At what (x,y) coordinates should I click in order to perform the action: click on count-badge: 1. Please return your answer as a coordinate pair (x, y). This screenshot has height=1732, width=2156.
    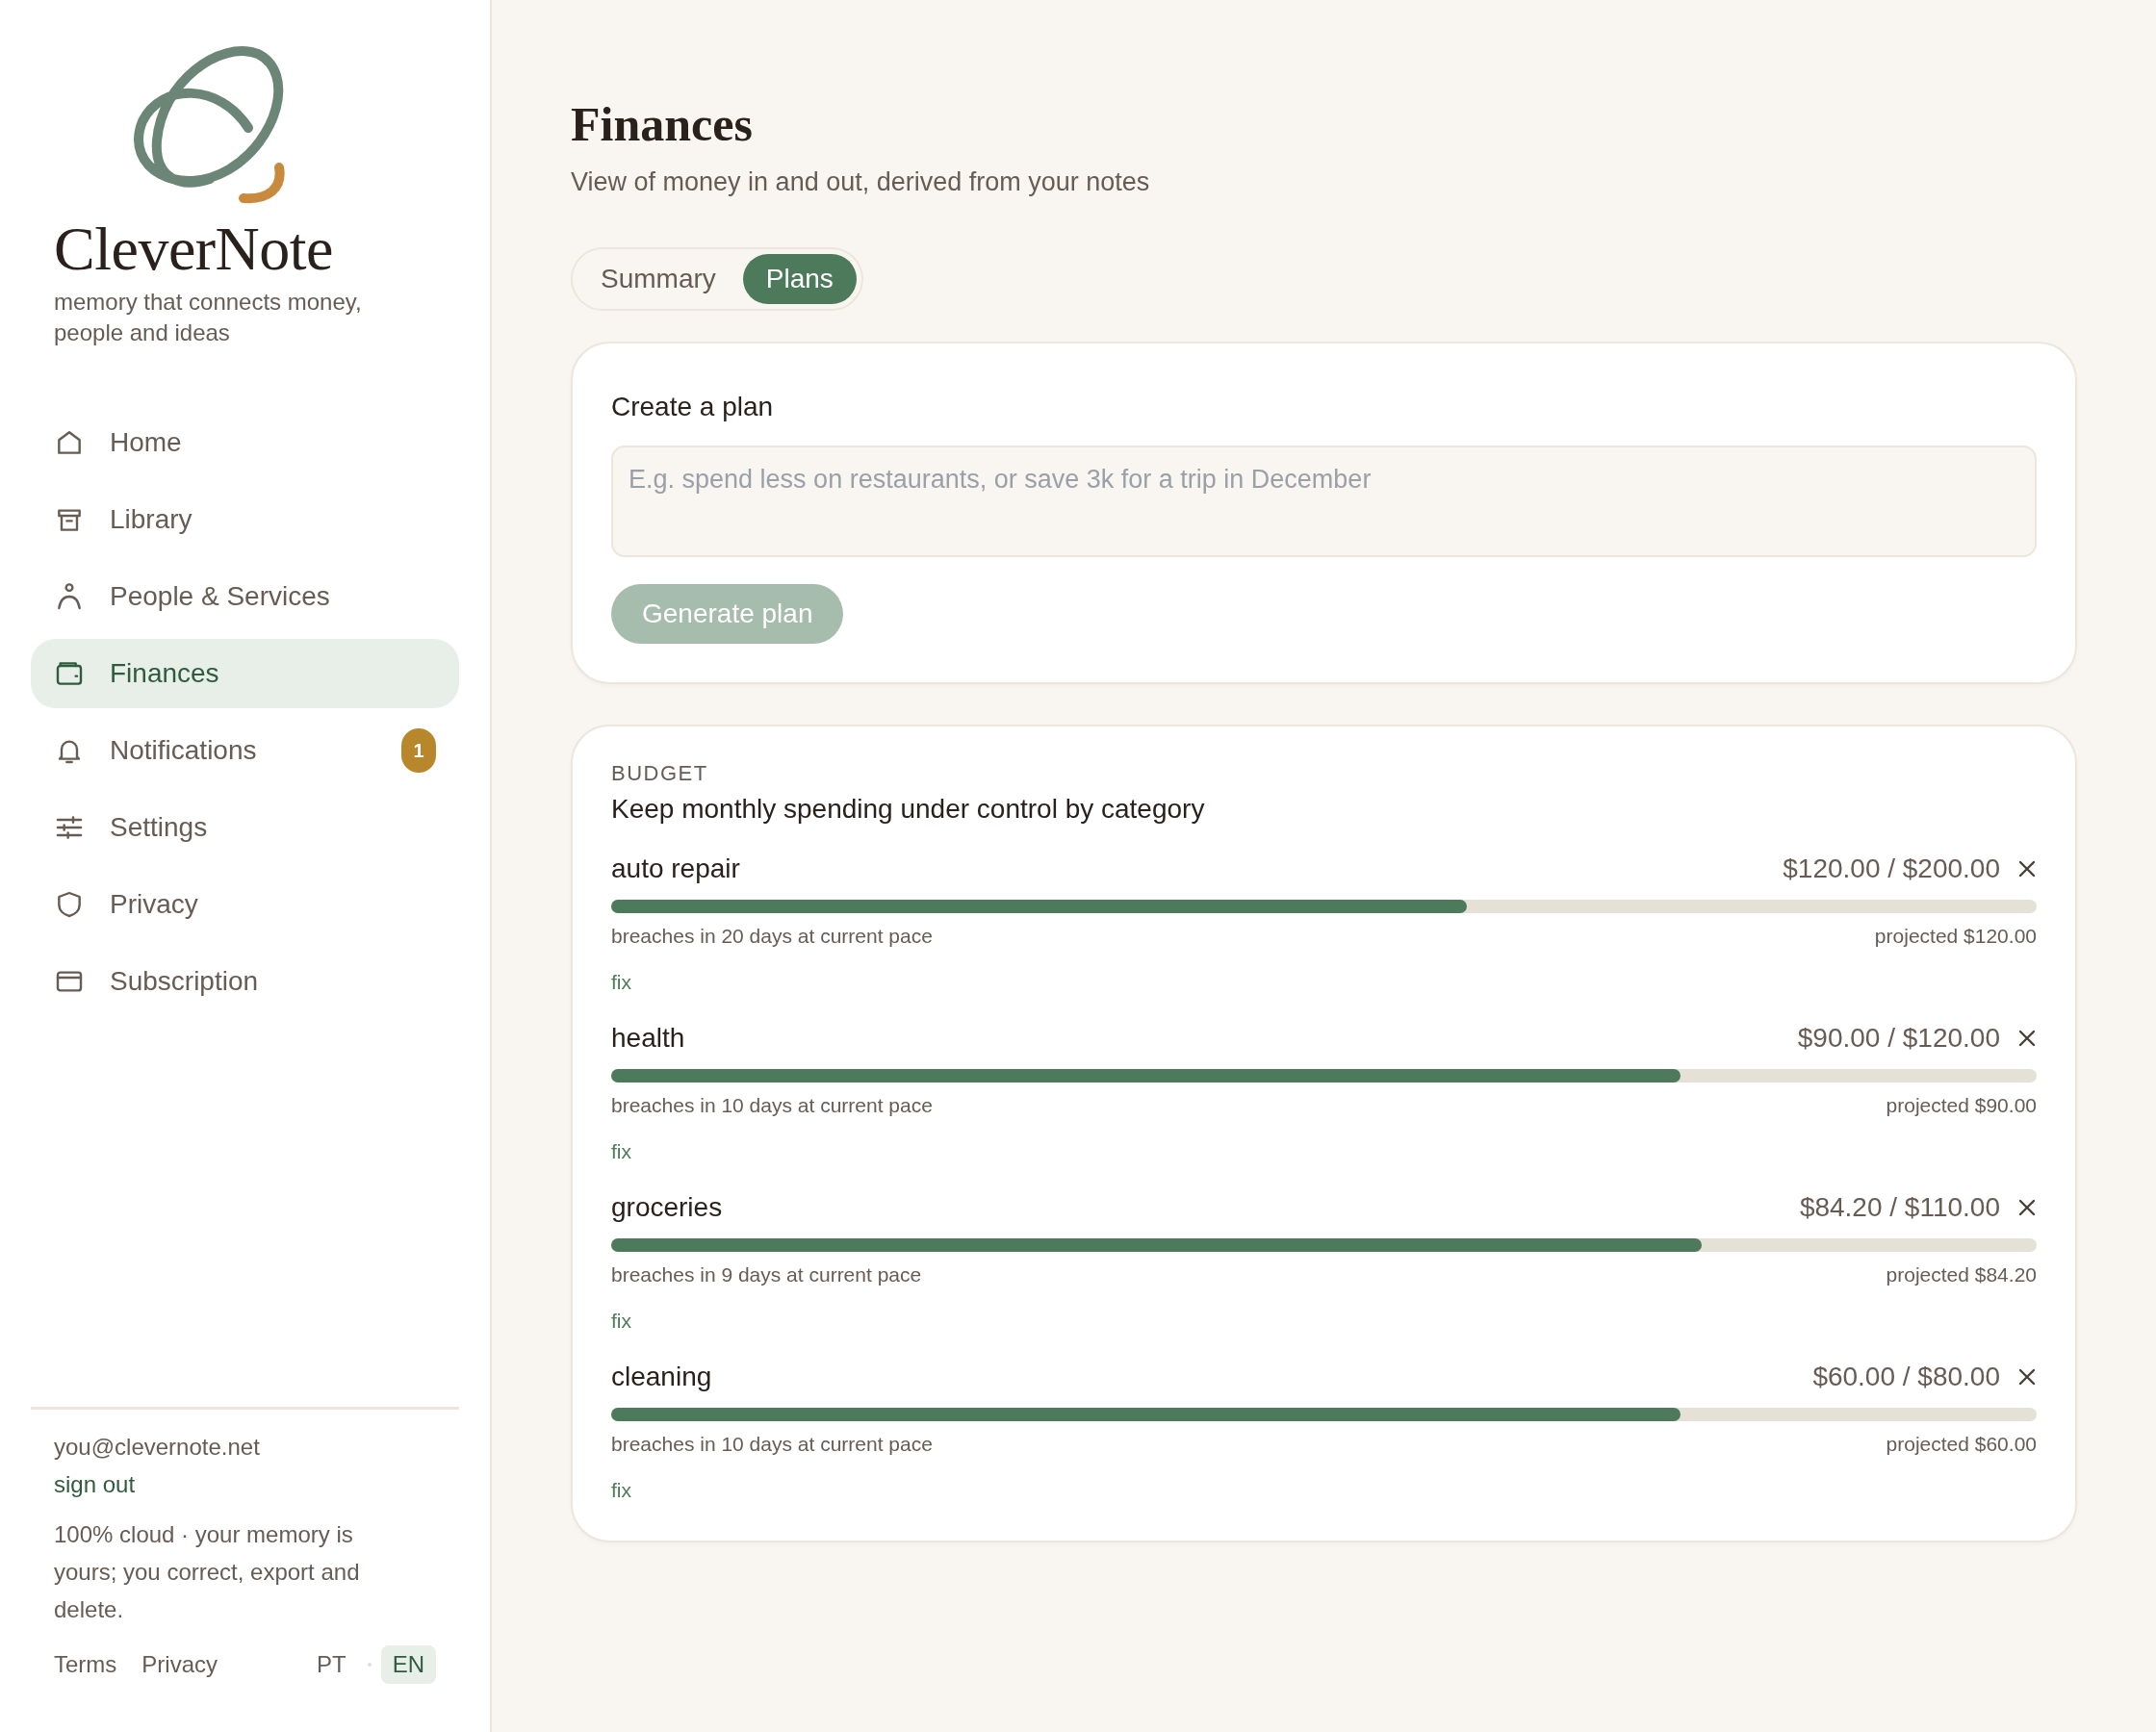
    Looking at the image, I should click on (418, 750).